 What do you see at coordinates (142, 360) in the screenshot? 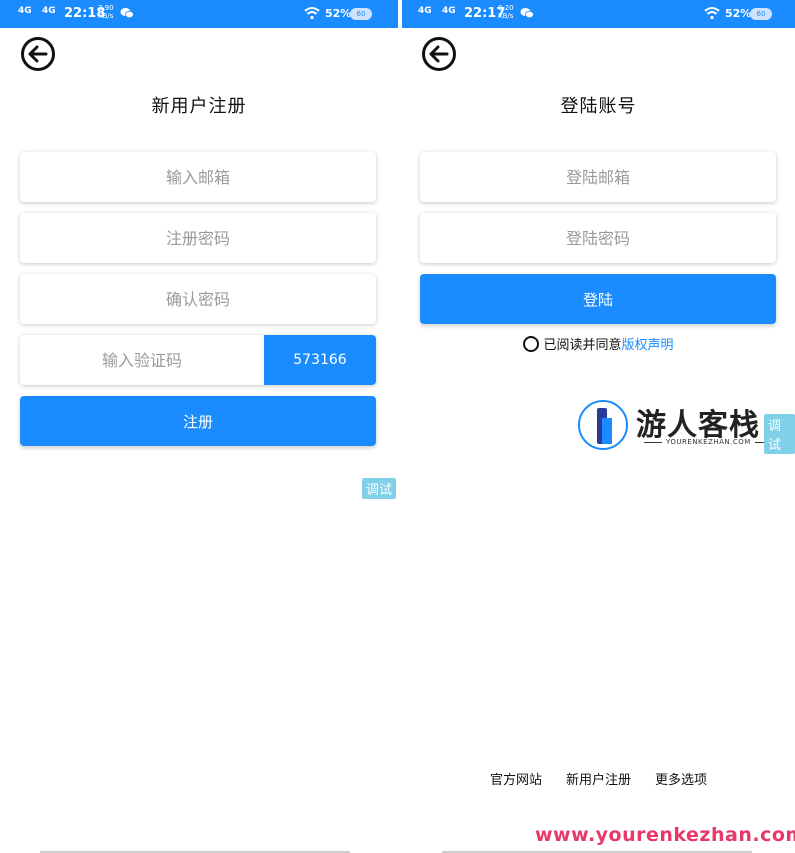
I see `verification-code-input` at bounding box center [142, 360].